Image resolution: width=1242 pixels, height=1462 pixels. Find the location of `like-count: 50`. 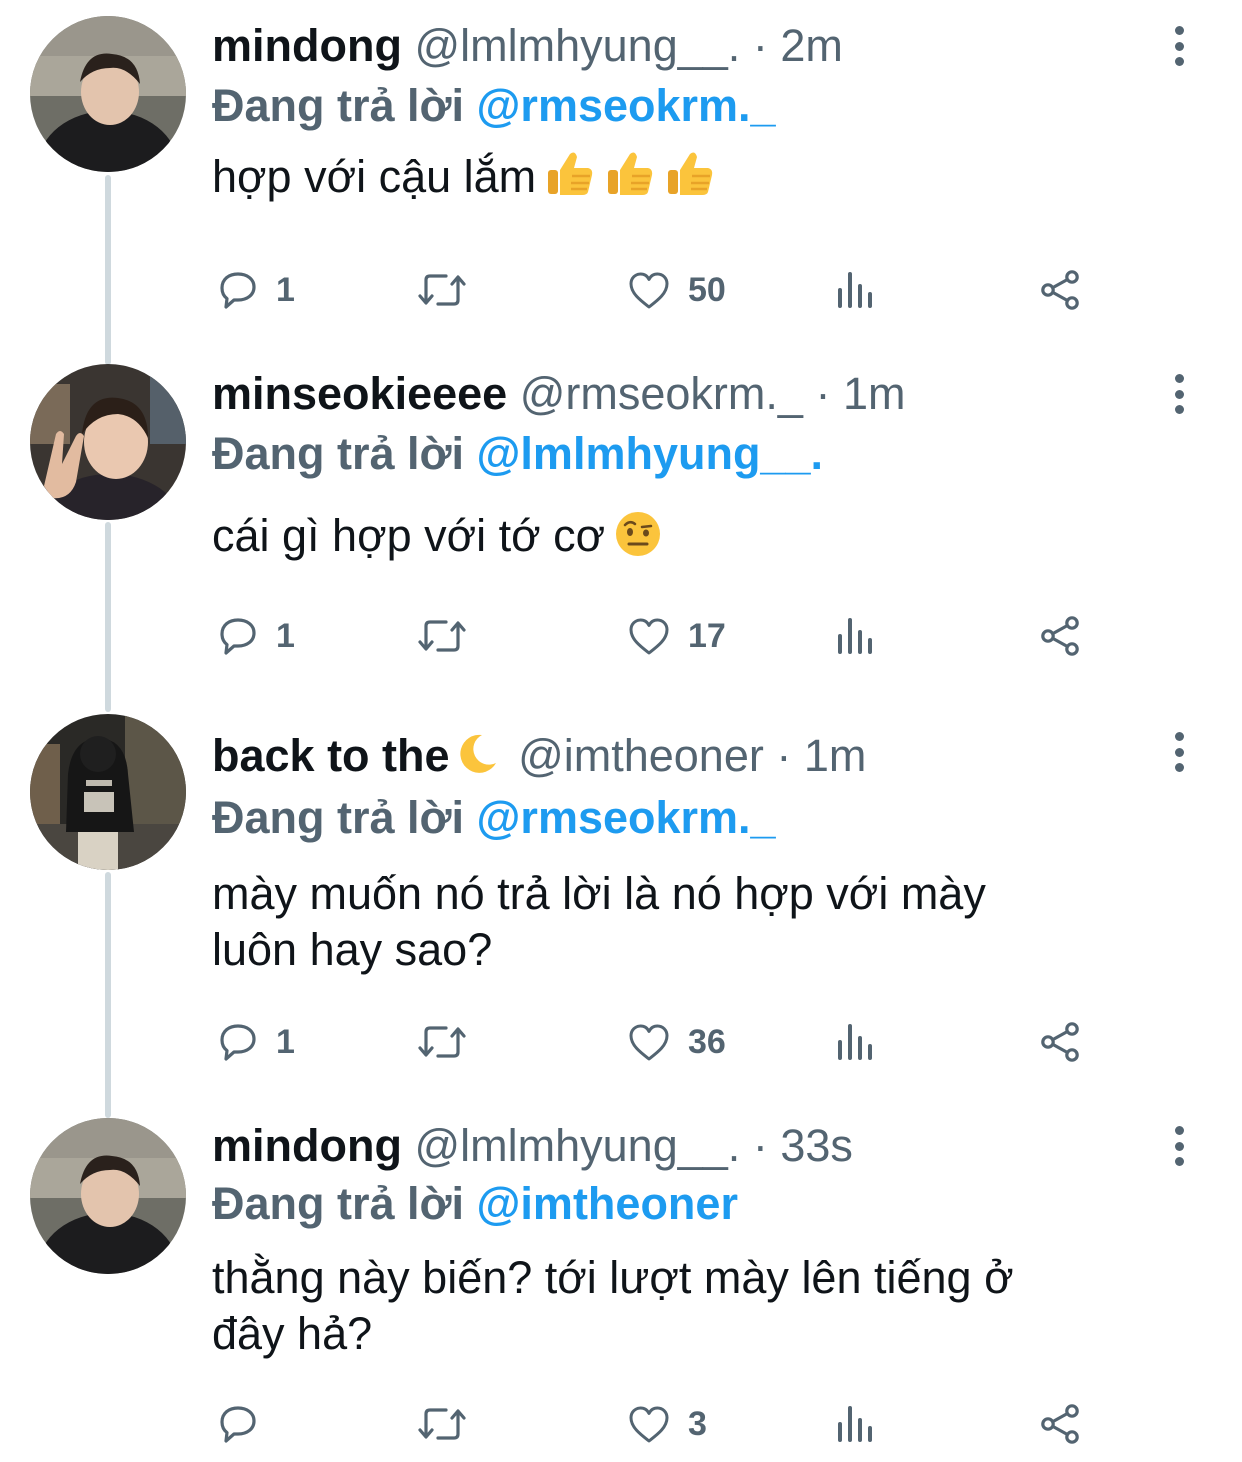

like-count: 50 is located at coordinates (707, 289).